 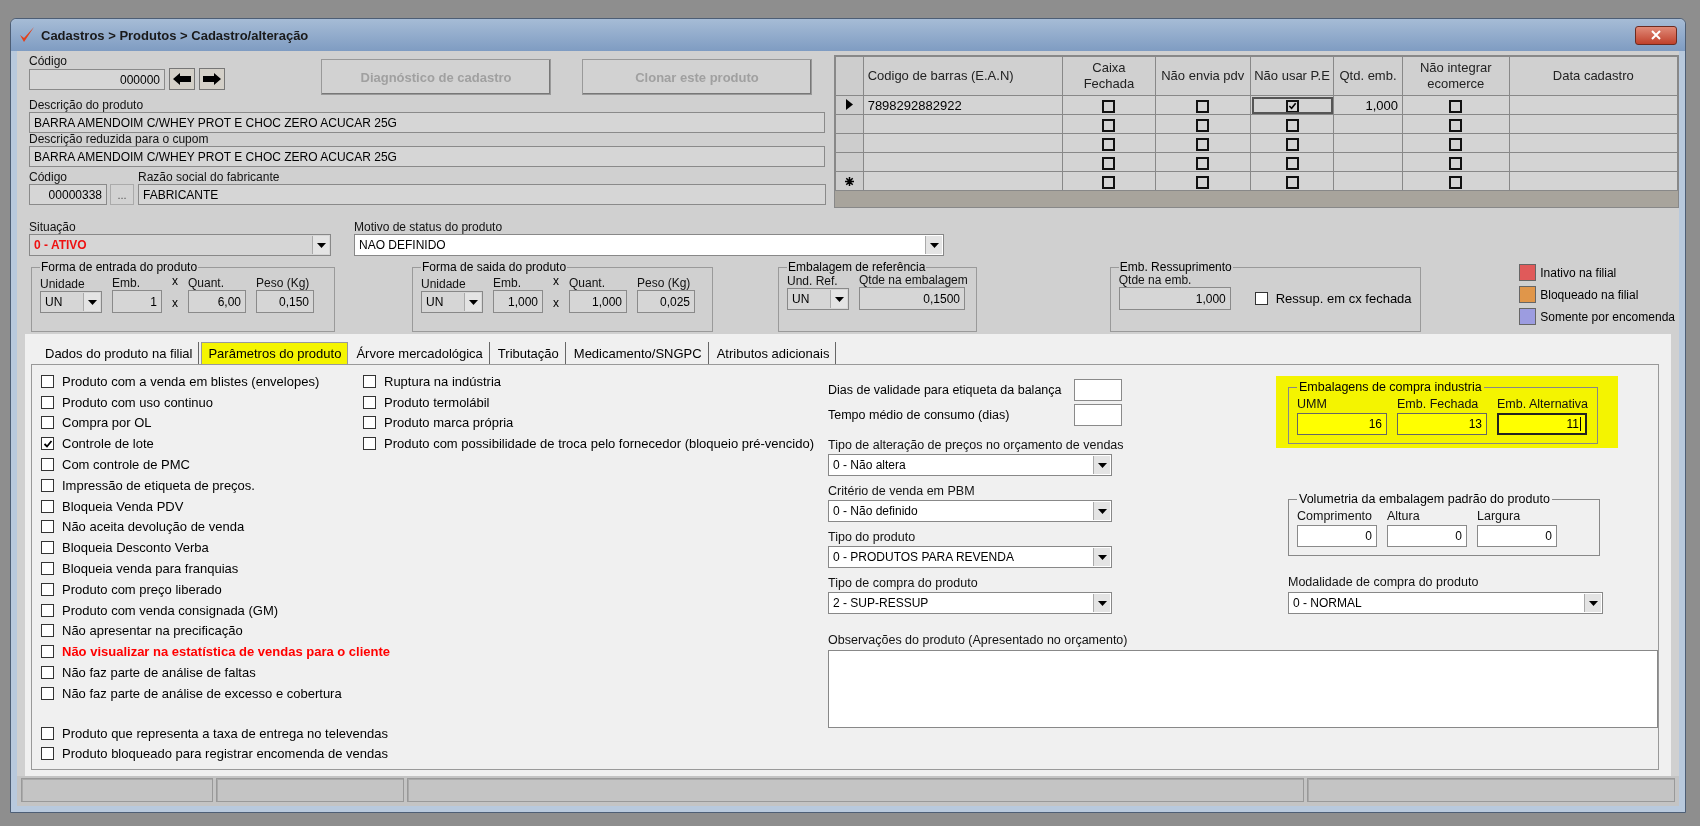 What do you see at coordinates (482, 194) in the screenshot?
I see `manufacturer-name-field: FABRICANTE` at bounding box center [482, 194].